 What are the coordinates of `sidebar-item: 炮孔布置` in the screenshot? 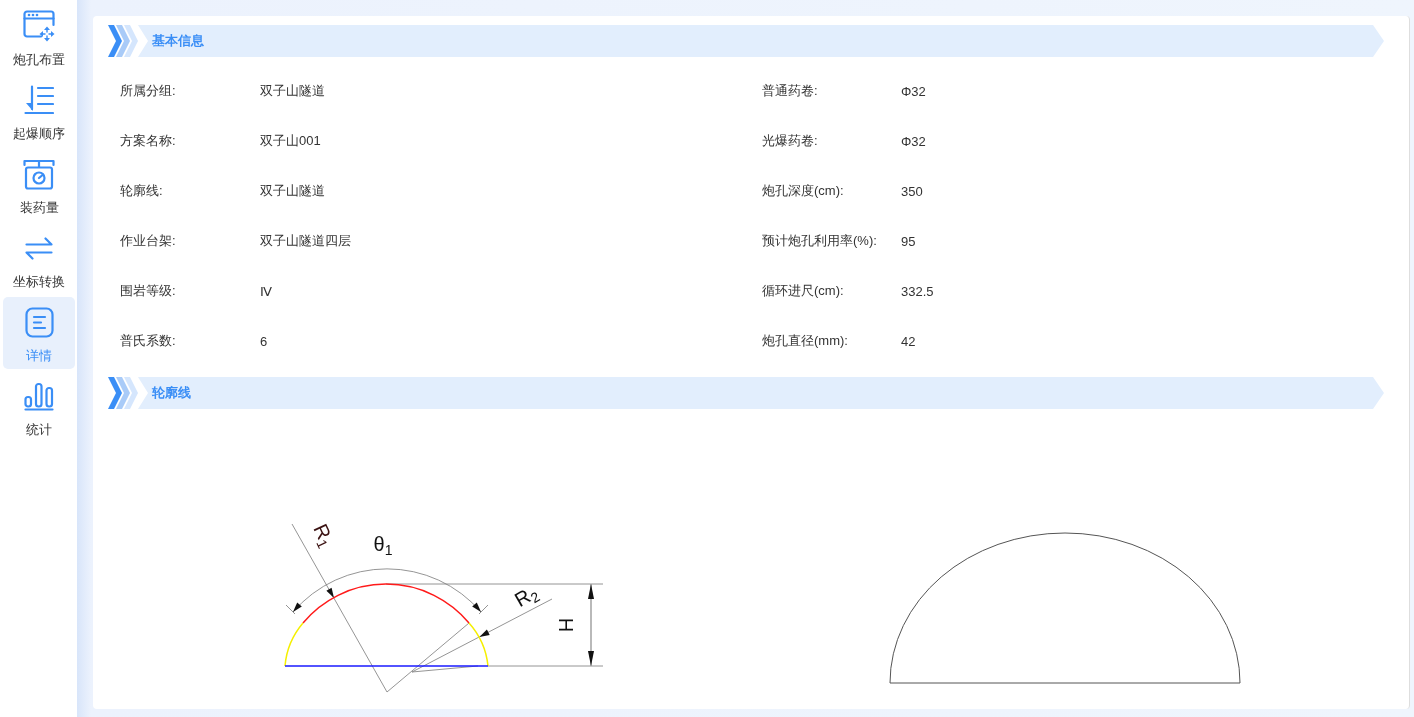 It's located at (39, 37).